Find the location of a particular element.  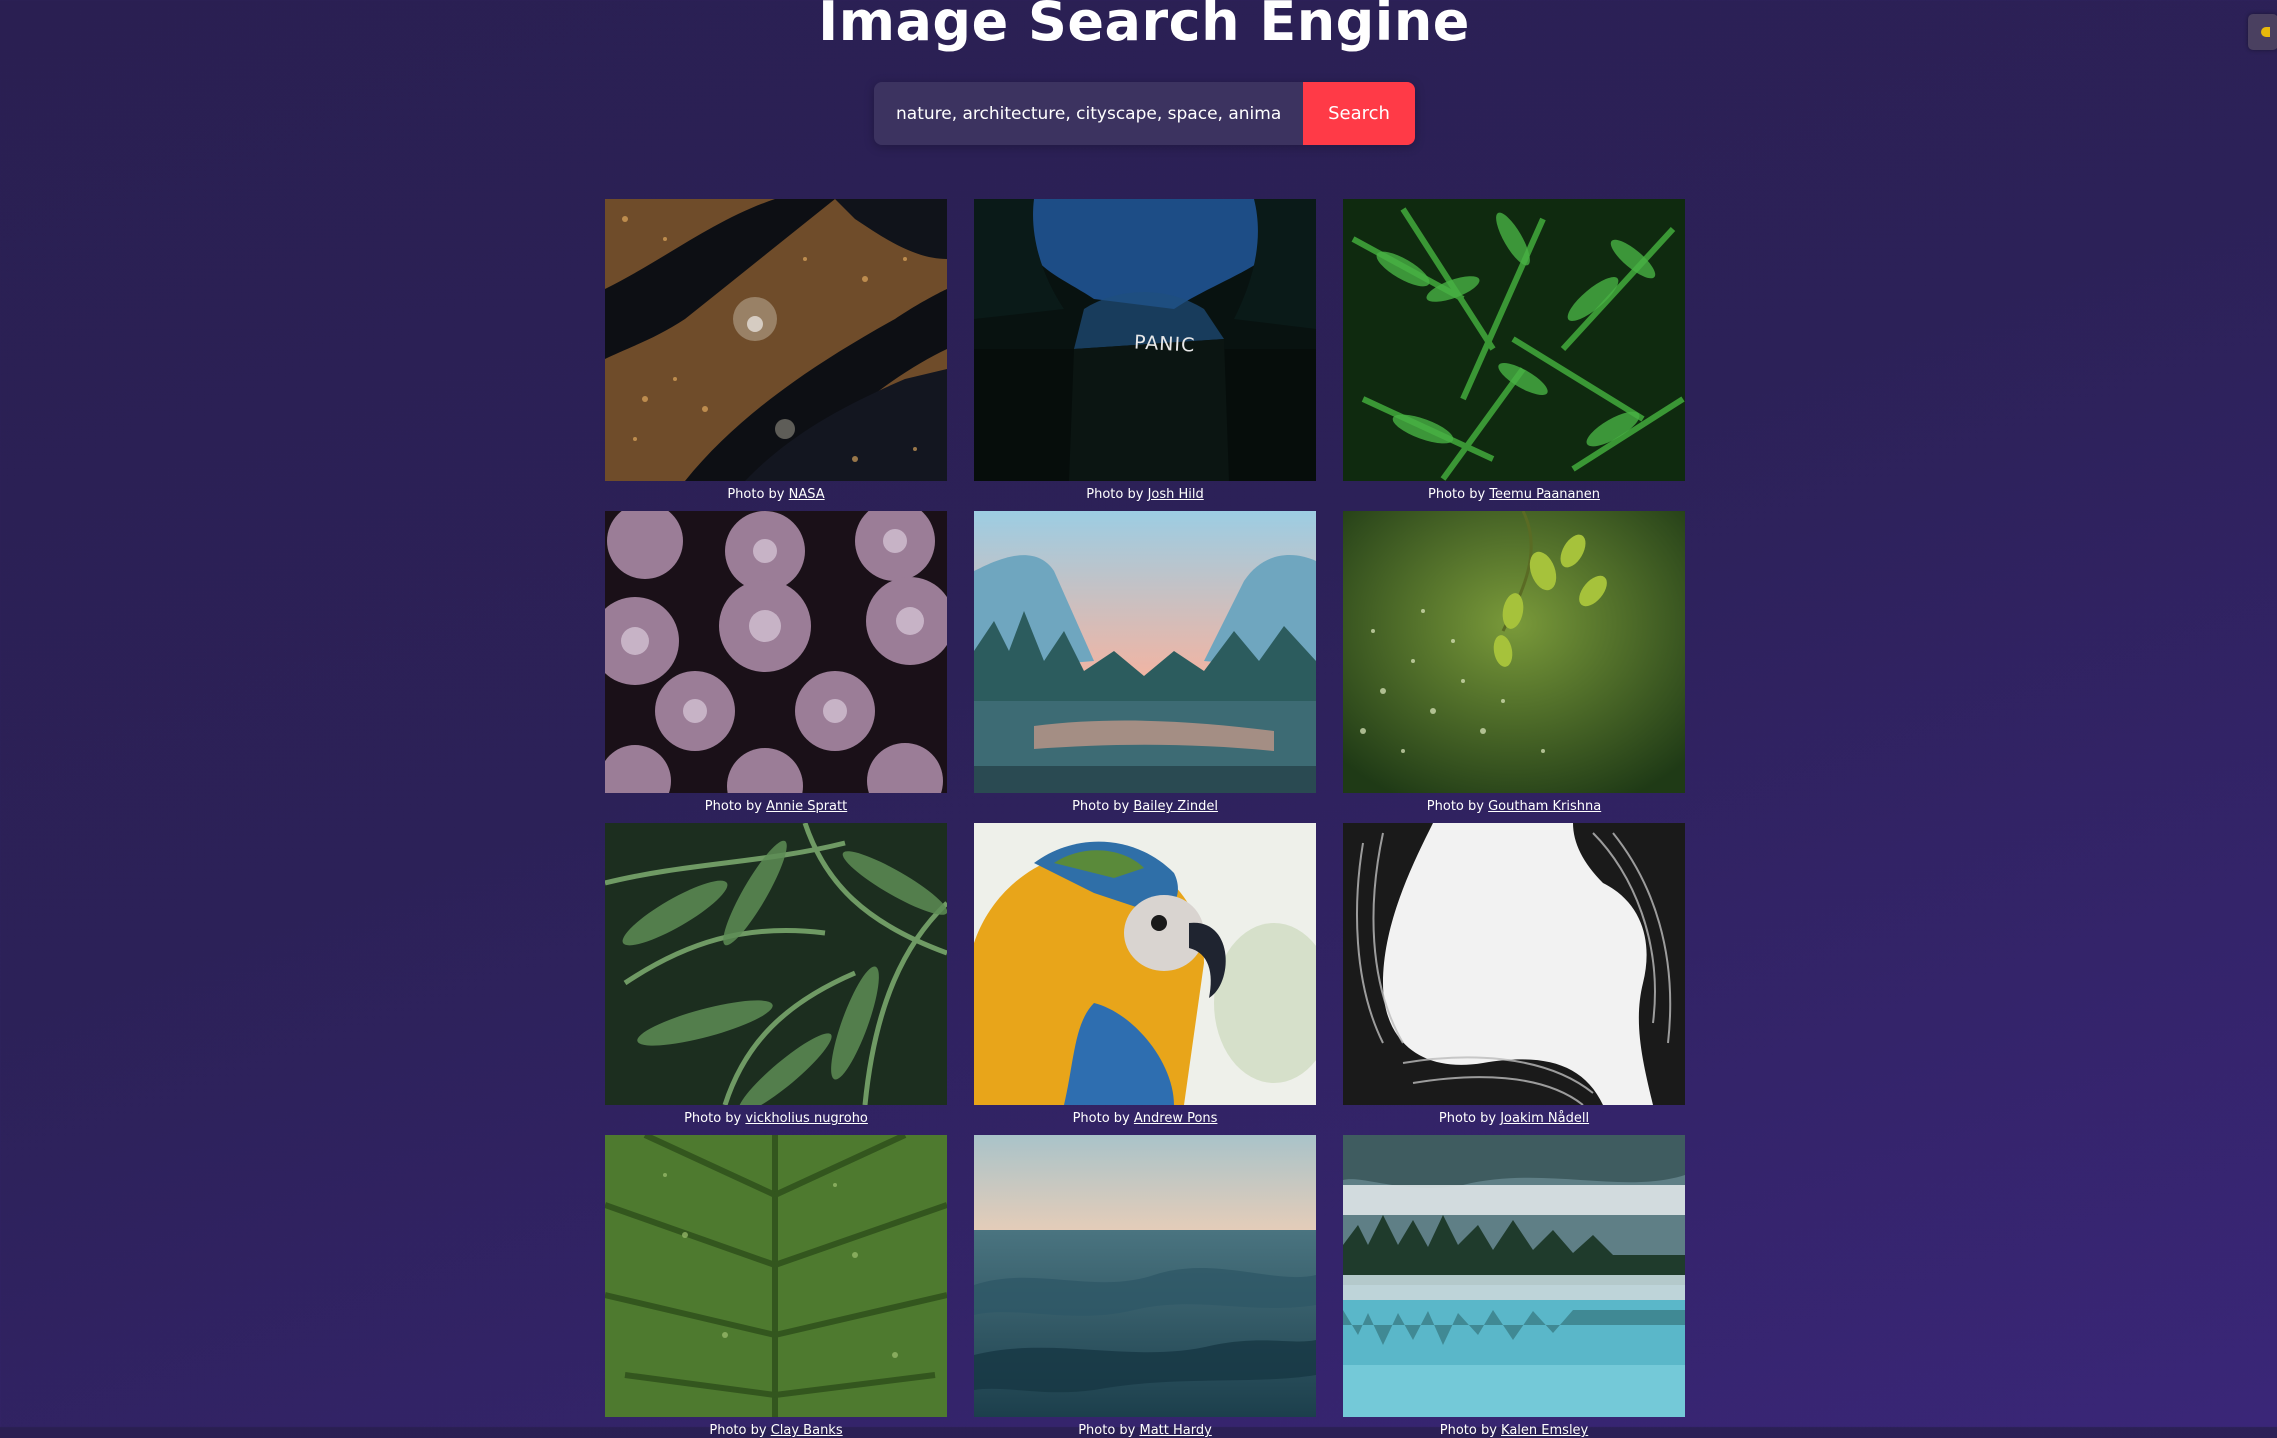

photo-credit: Photo by Annie Spratt is located at coordinates (776, 806).